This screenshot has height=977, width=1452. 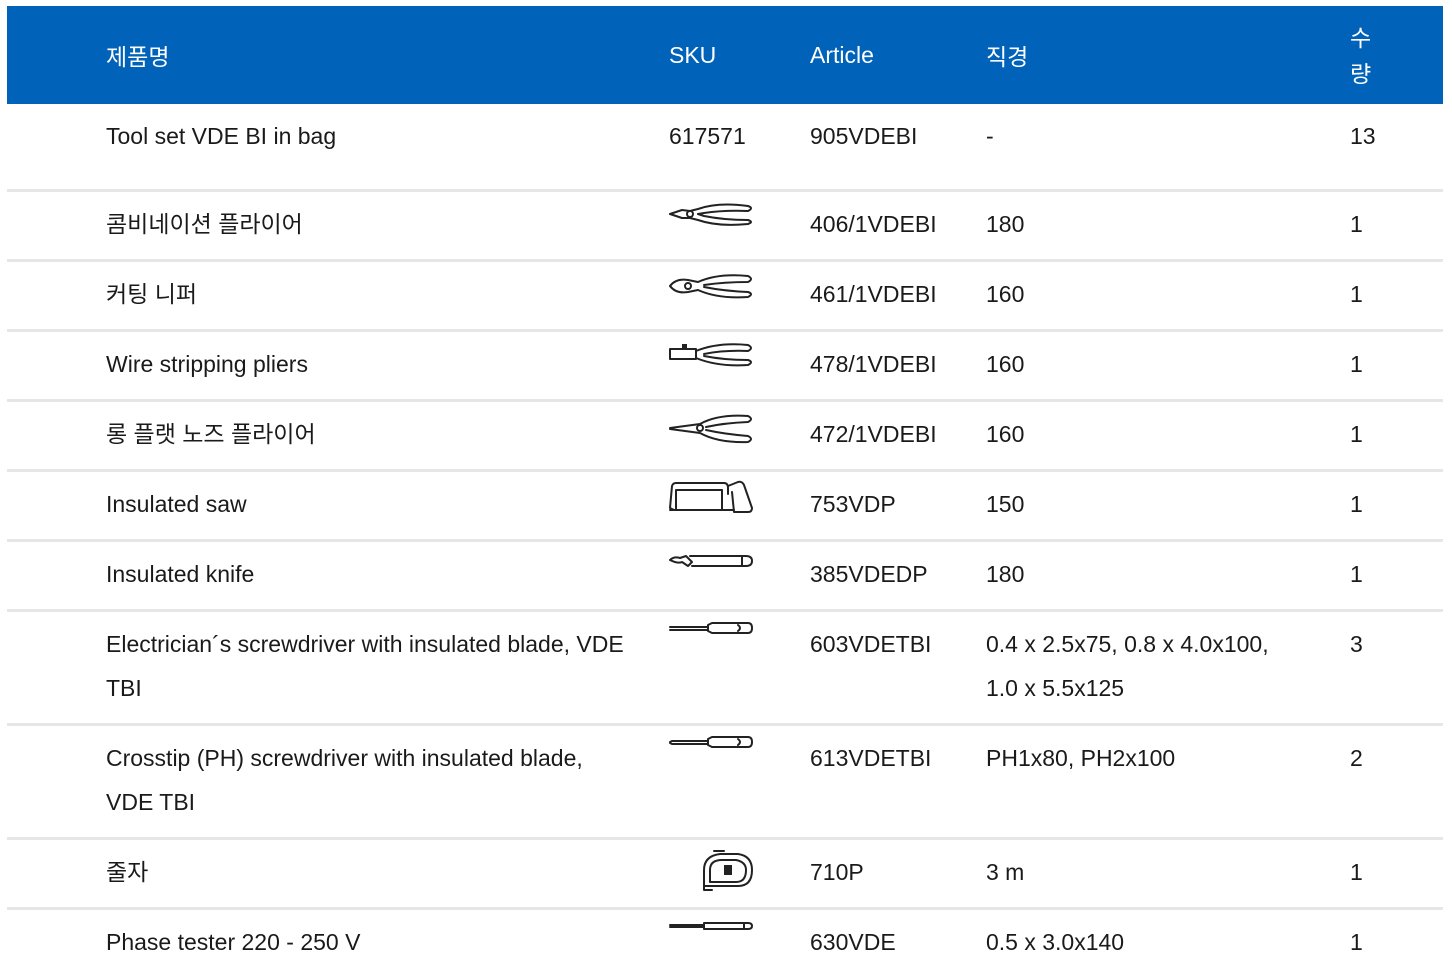 I want to click on header-quantity-line1: 수, so click(x=1361, y=38).